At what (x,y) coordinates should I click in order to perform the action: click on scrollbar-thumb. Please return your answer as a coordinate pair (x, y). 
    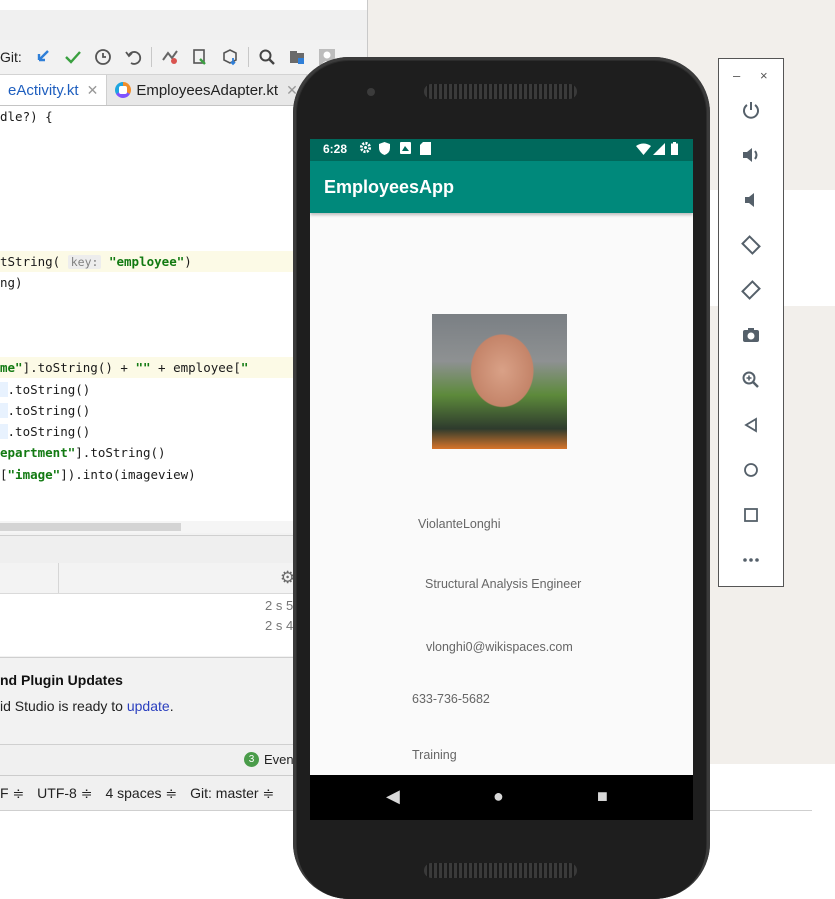
    Looking at the image, I should click on (90, 527).